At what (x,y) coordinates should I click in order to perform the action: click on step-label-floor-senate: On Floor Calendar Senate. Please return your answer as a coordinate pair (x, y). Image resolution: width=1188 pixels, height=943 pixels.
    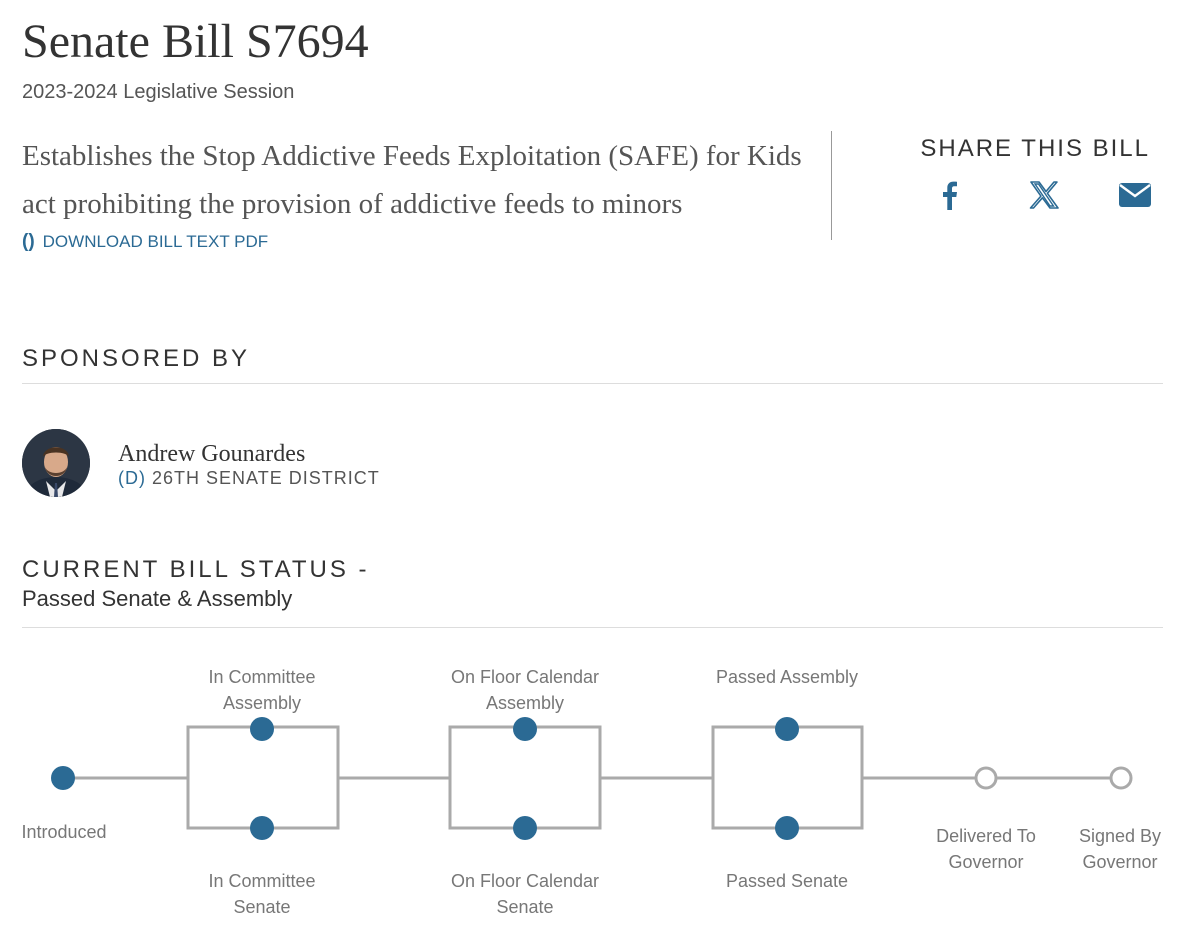
    Looking at the image, I should click on (525, 894).